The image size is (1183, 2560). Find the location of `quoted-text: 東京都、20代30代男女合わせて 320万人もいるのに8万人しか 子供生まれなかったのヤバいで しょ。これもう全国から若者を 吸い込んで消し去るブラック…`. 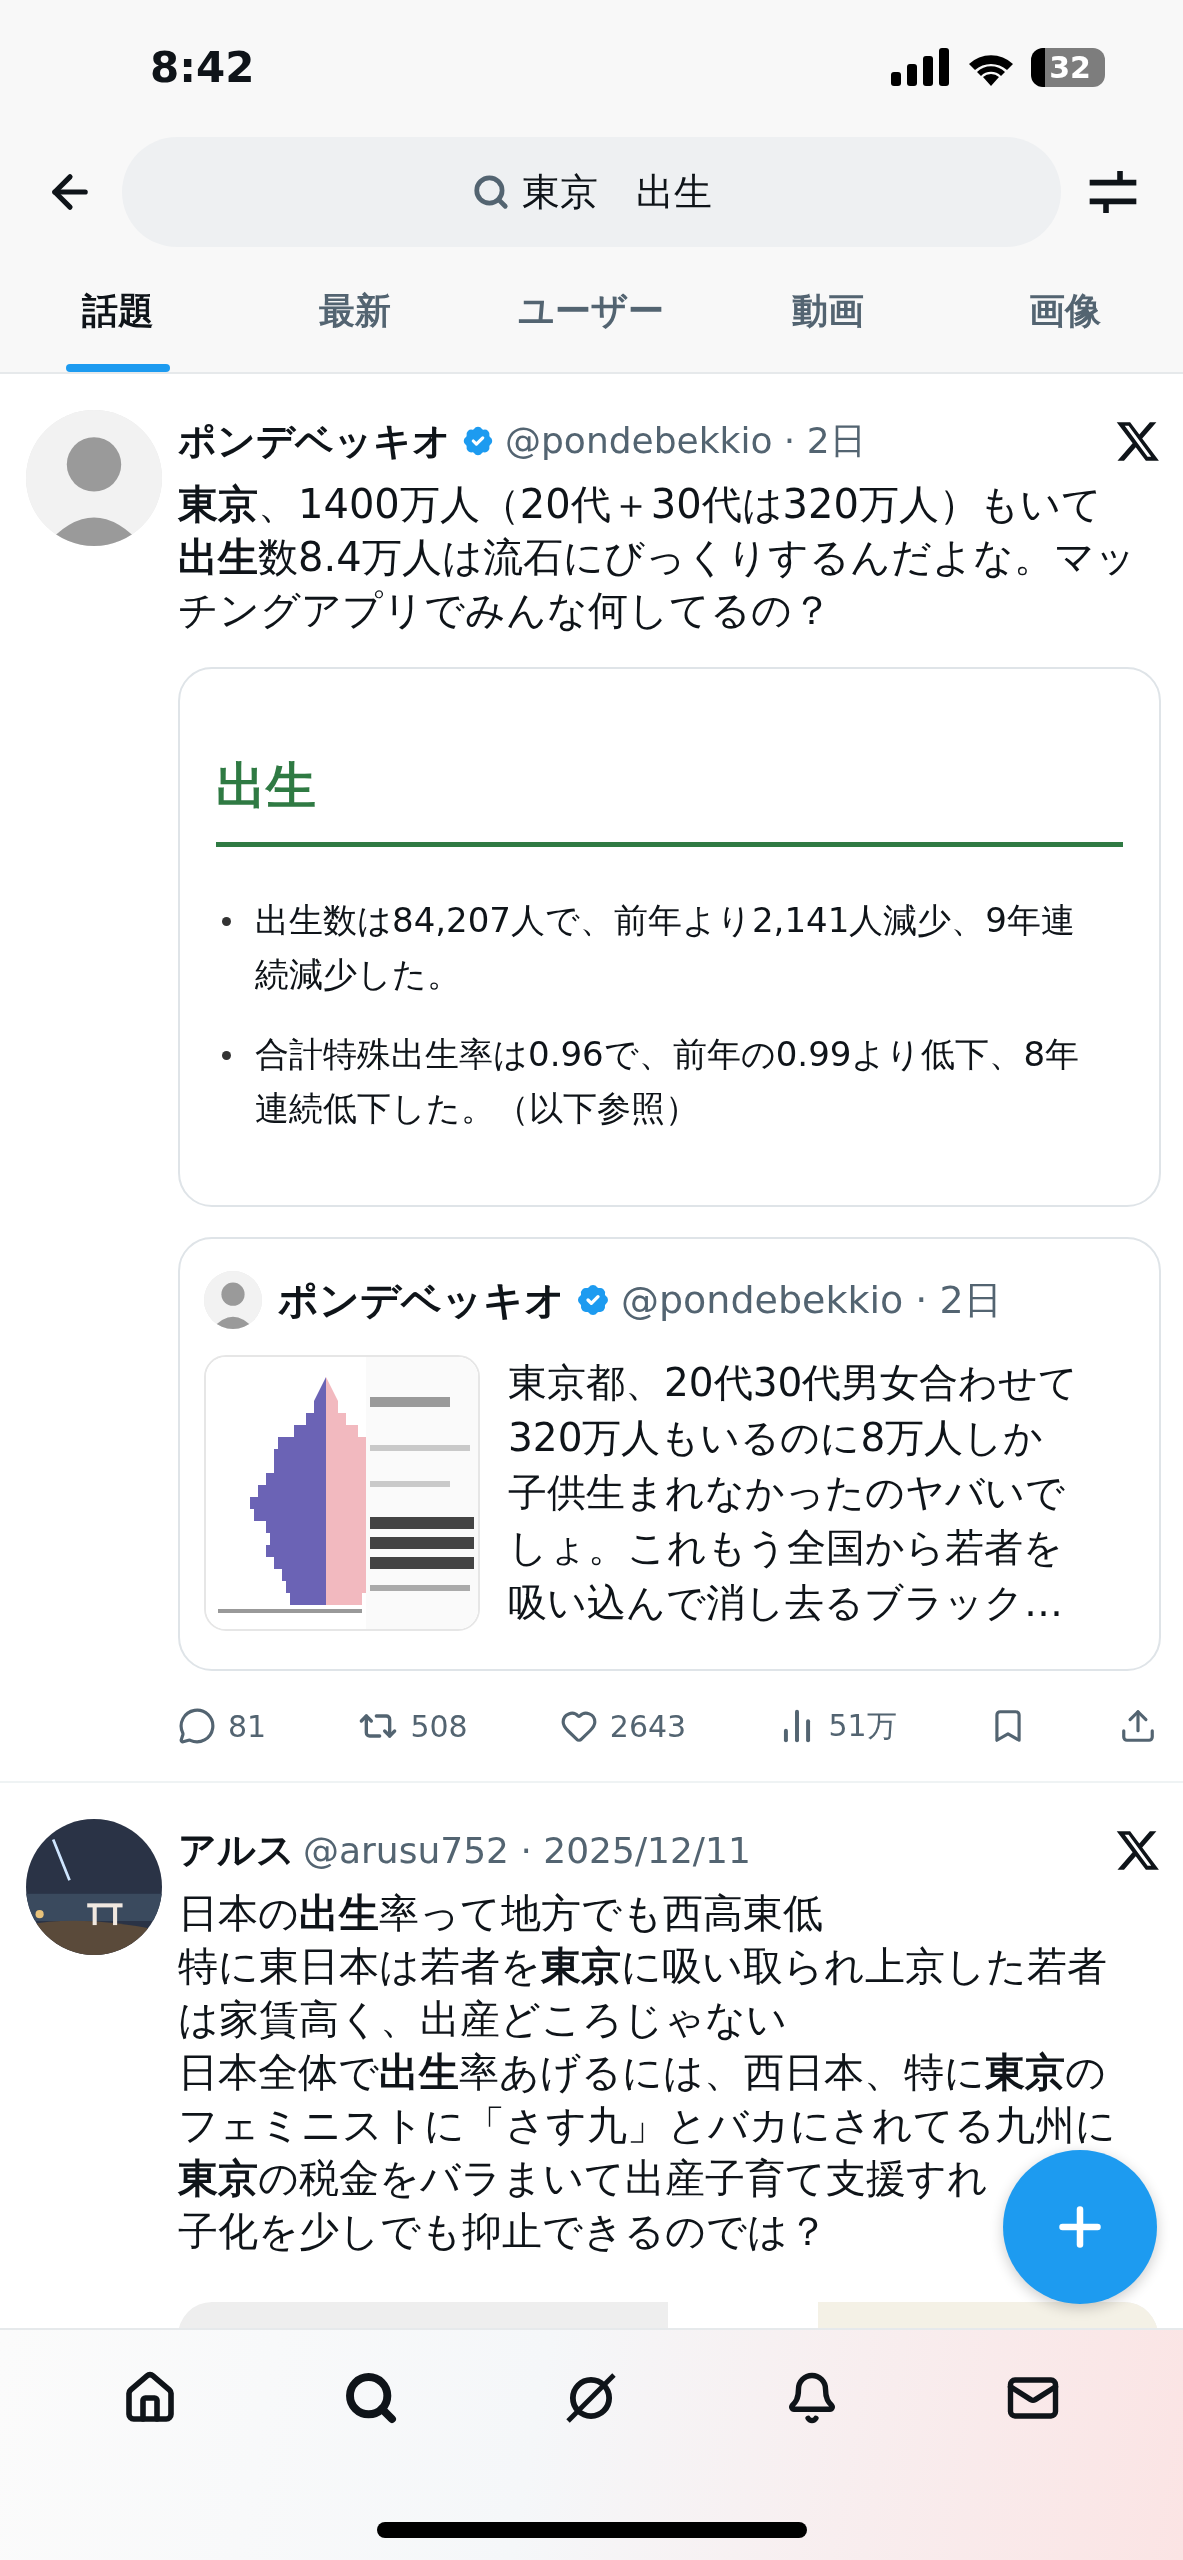

quoted-text: 東京都、20代30代男女合わせて 320万人もいるのに8万人しか 子供生まれなかったのヤバいで しょ。これもう全国から若者を 吸い込んで消し去るブラック… is located at coordinates (793, 1493).